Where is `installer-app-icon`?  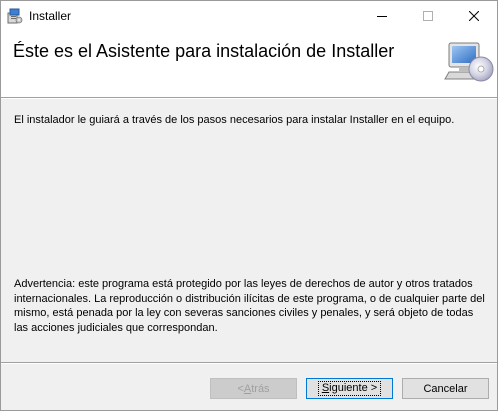 installer-app-icon is located at coordinates (15, 16).